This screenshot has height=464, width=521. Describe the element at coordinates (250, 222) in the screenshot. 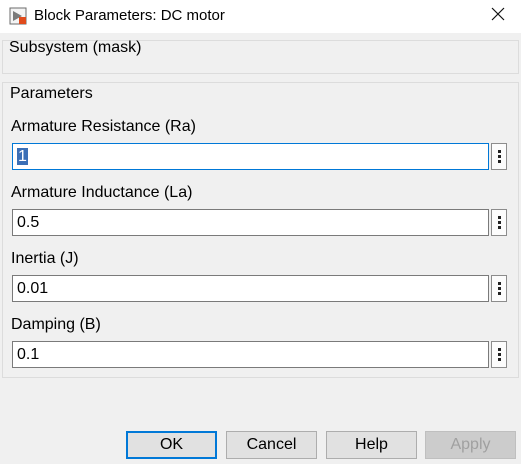

I see `armature-inductance-input: 0.5` at that location.